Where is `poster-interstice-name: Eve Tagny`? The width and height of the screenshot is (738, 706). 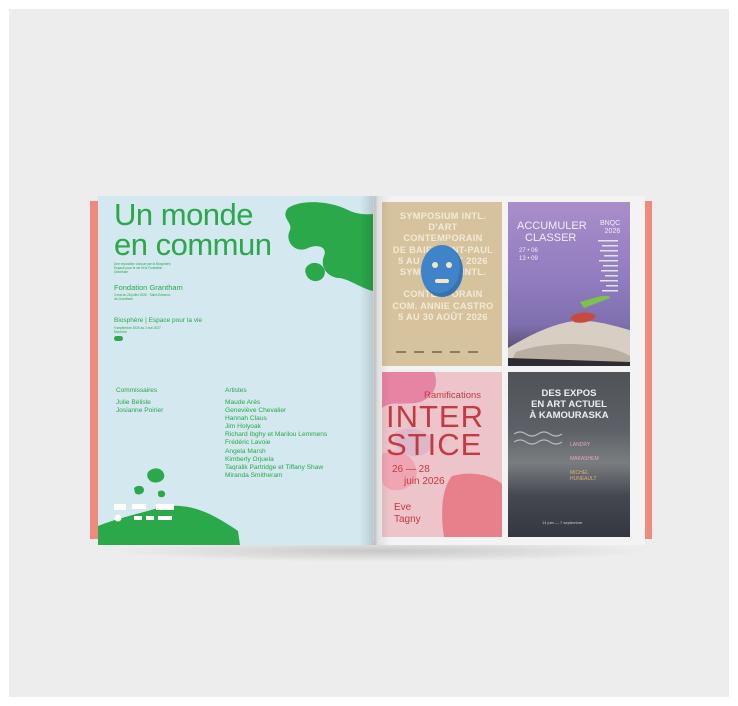 poster-interstice-name: Eve Tagny is located at coordinates (407, 513).